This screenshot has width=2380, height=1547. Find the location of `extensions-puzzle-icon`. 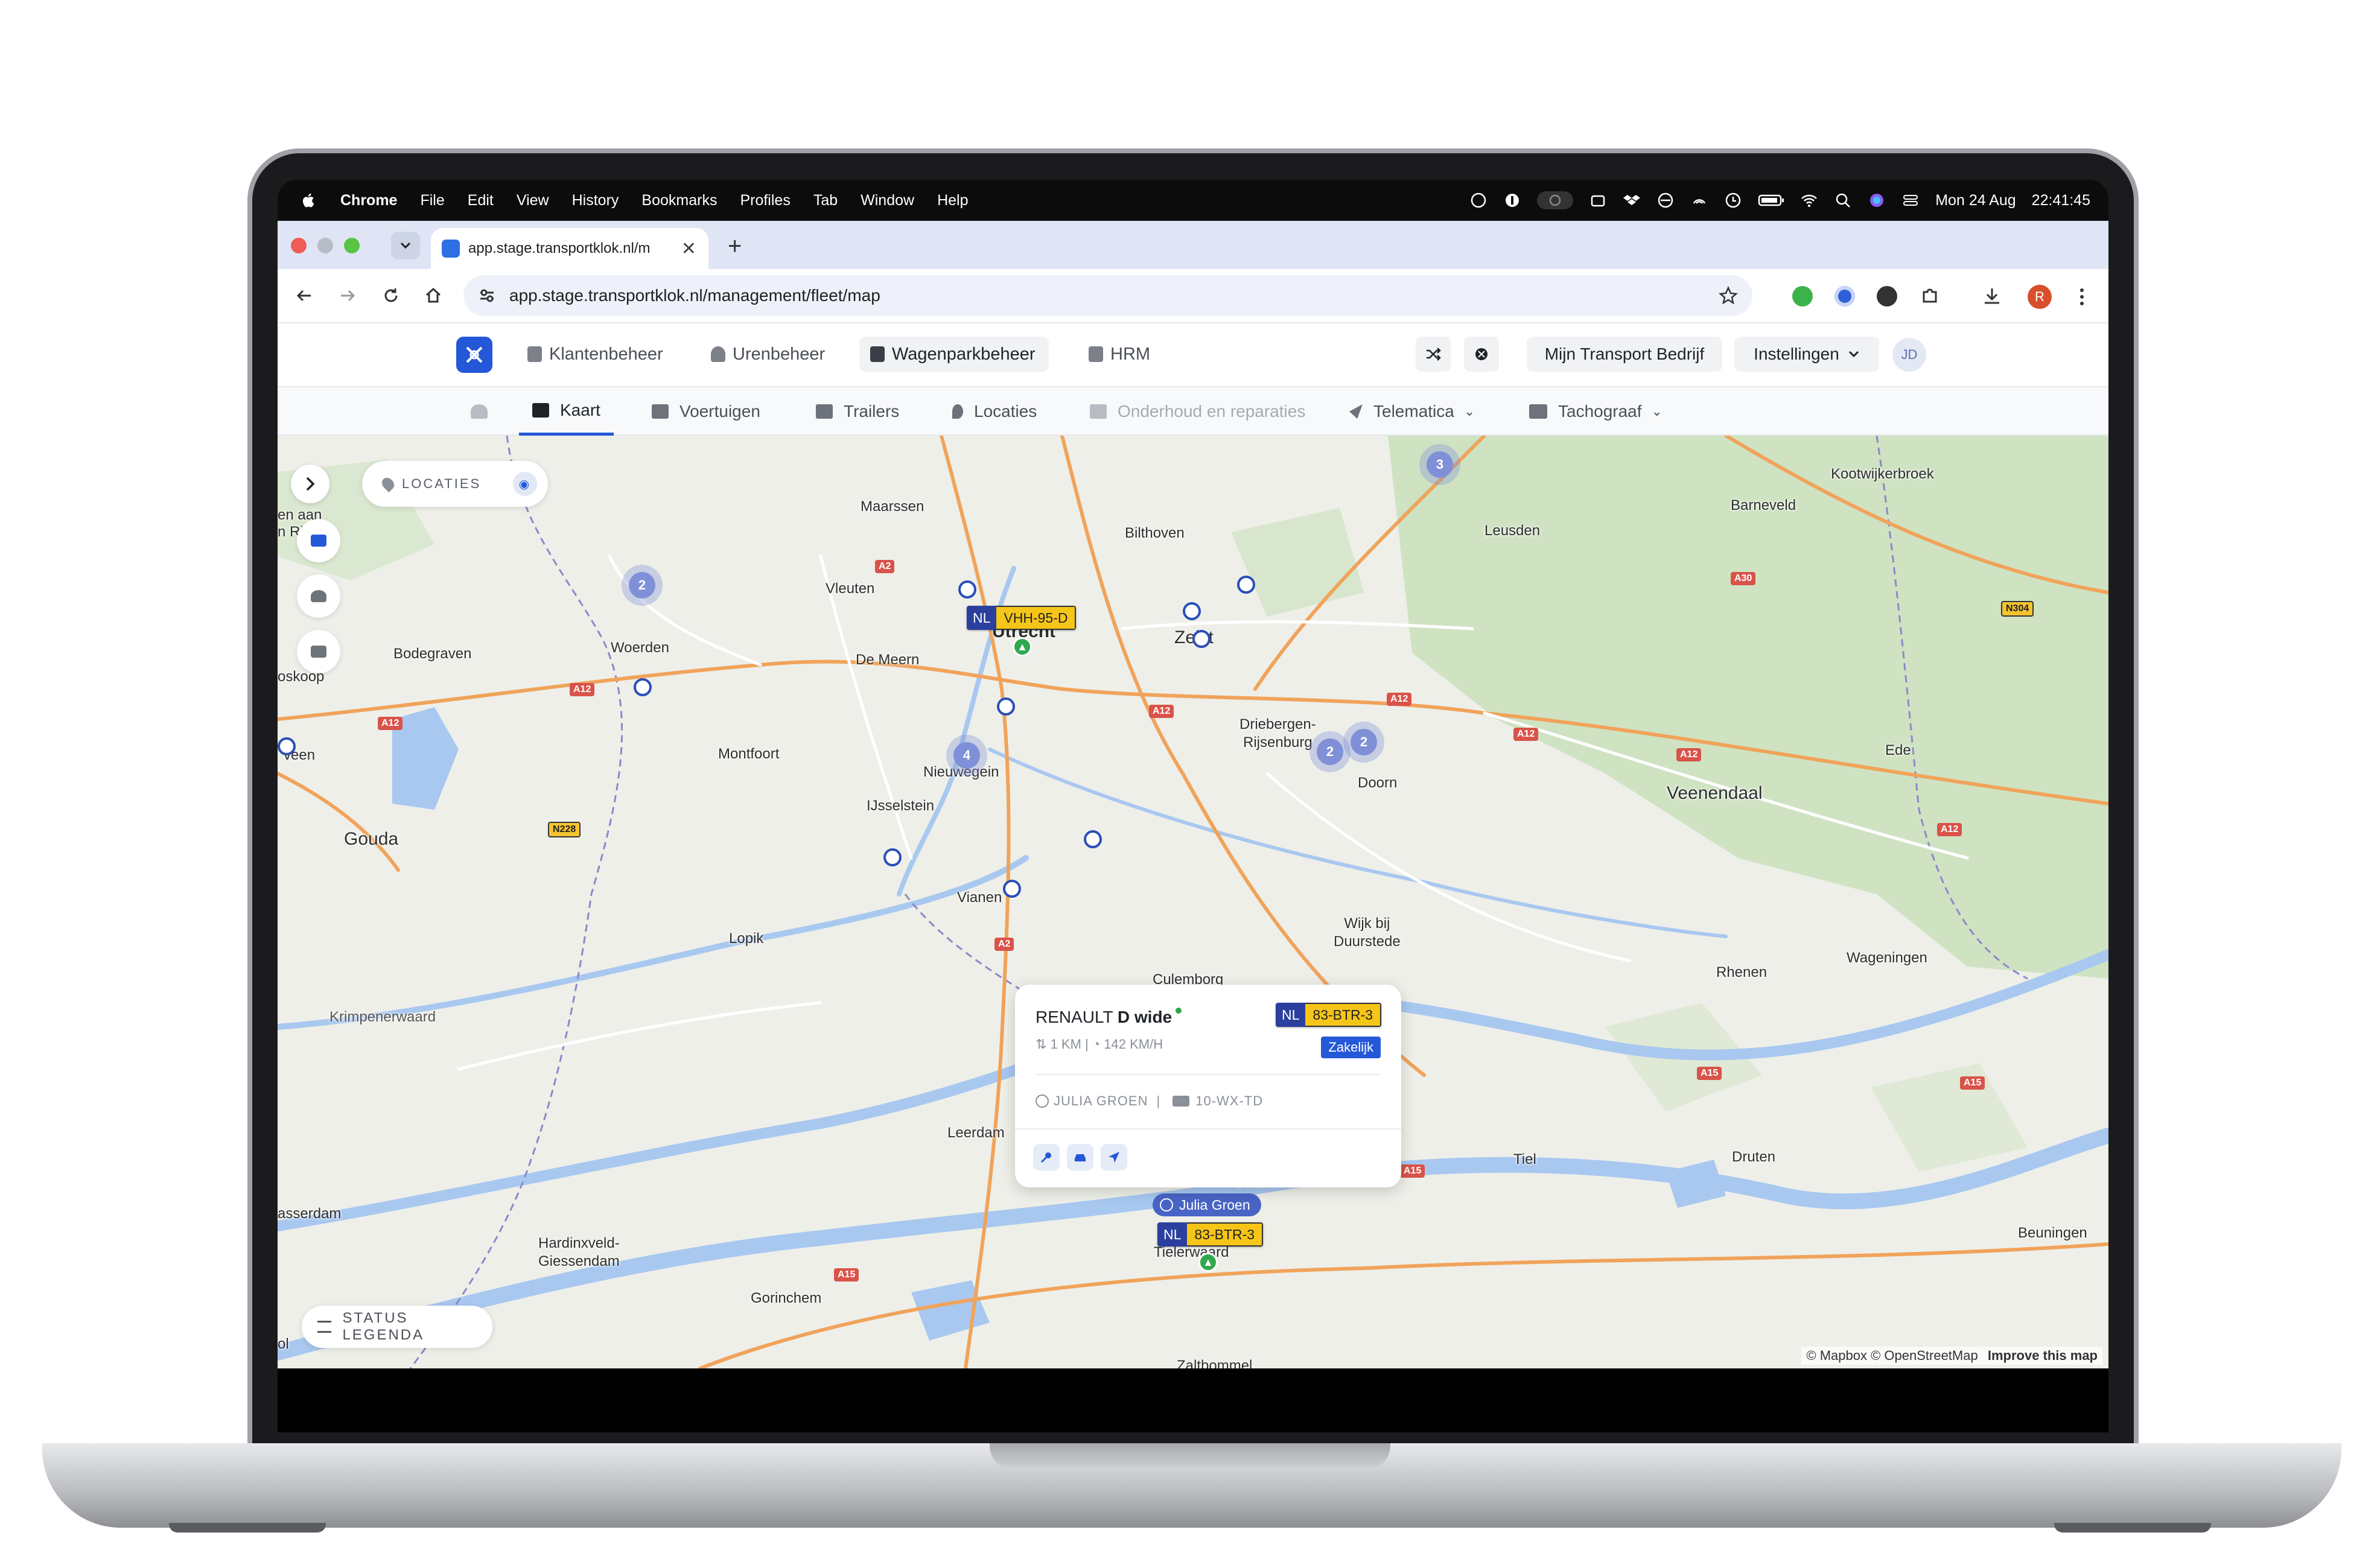

extensions-puzzle-icon is located at coordinates (1930, 297).